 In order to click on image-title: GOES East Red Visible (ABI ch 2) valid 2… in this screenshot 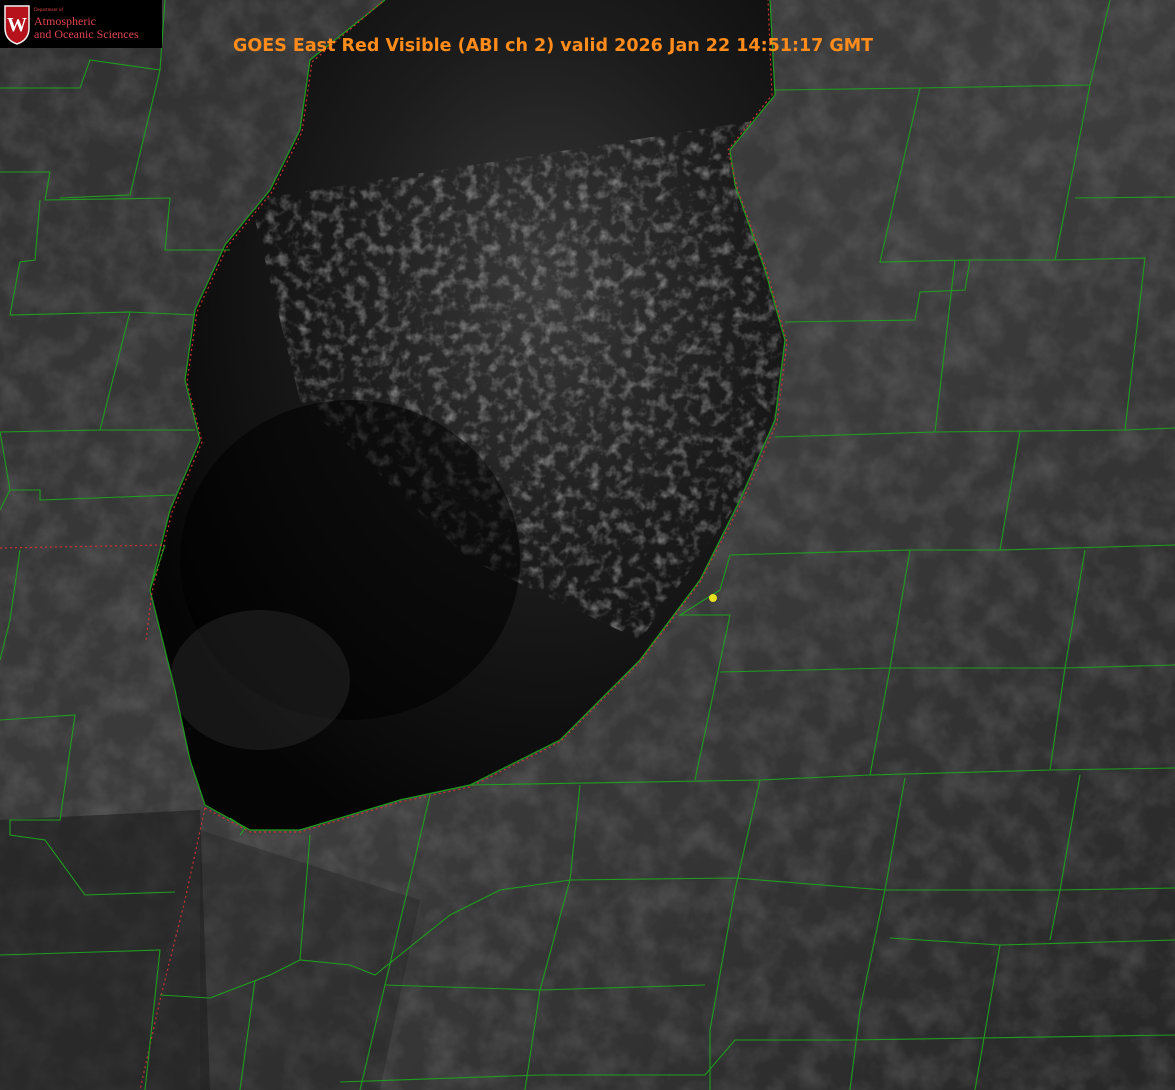, I will do `click(553, 46)`.